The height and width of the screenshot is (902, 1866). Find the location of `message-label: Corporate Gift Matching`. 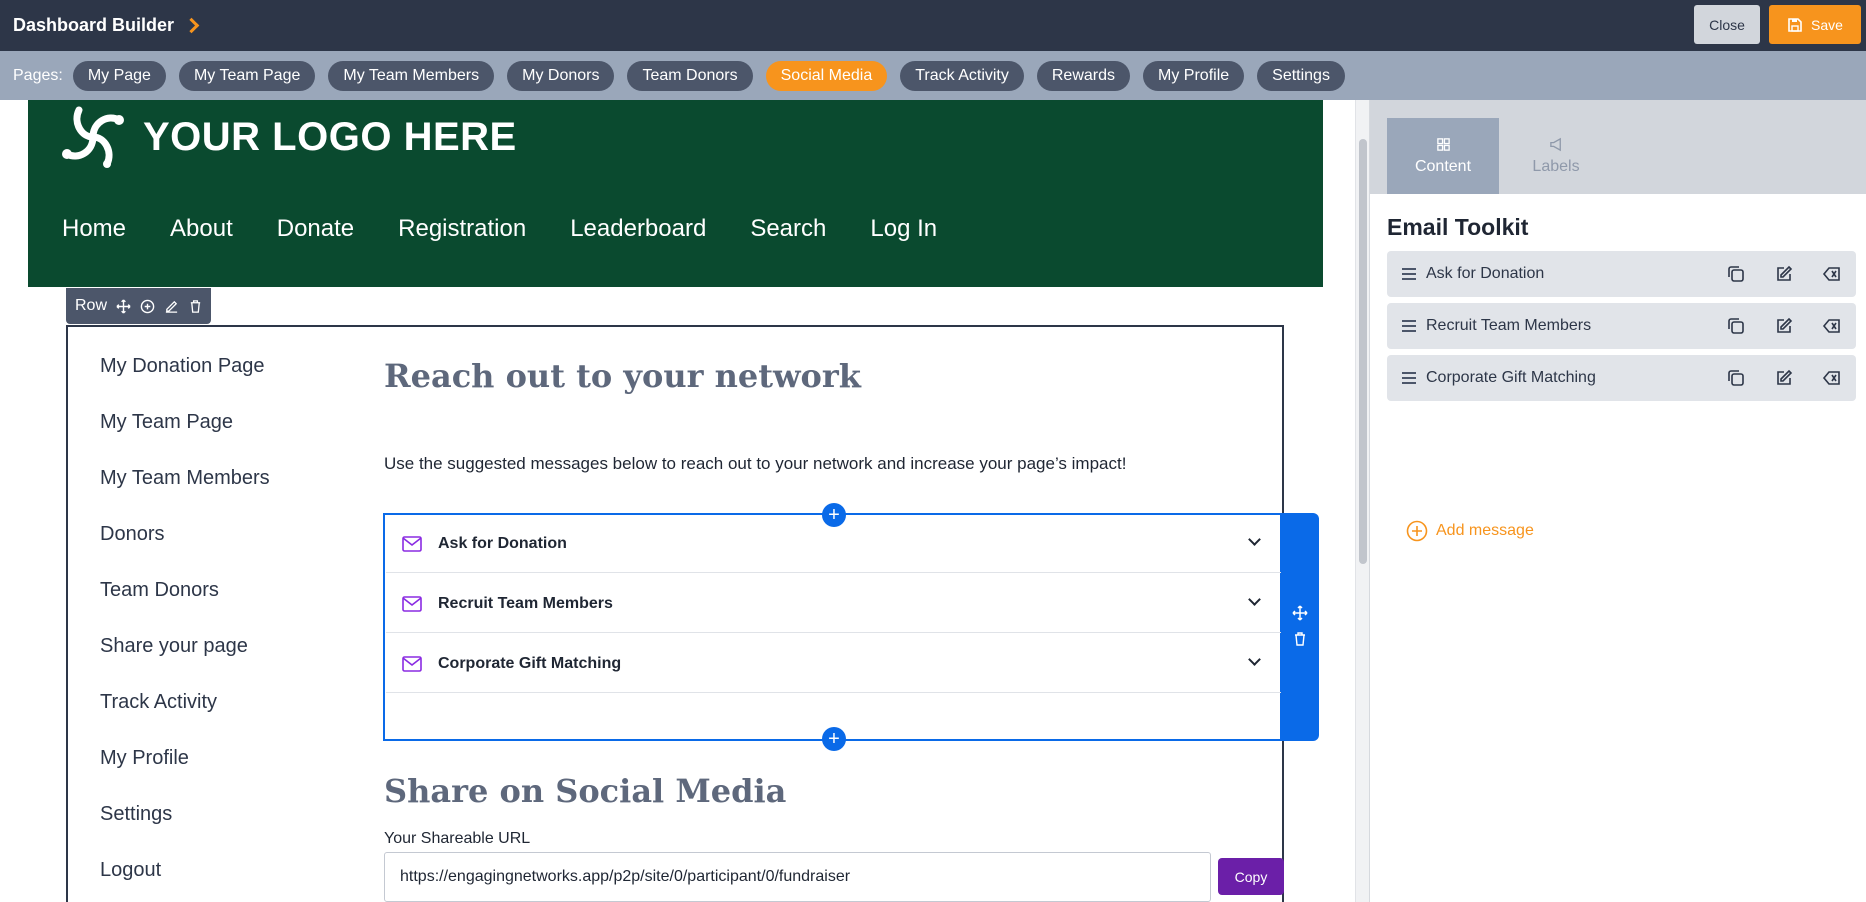

message-label: Corporate Gift Matching is located at coordinates (1511, 377).